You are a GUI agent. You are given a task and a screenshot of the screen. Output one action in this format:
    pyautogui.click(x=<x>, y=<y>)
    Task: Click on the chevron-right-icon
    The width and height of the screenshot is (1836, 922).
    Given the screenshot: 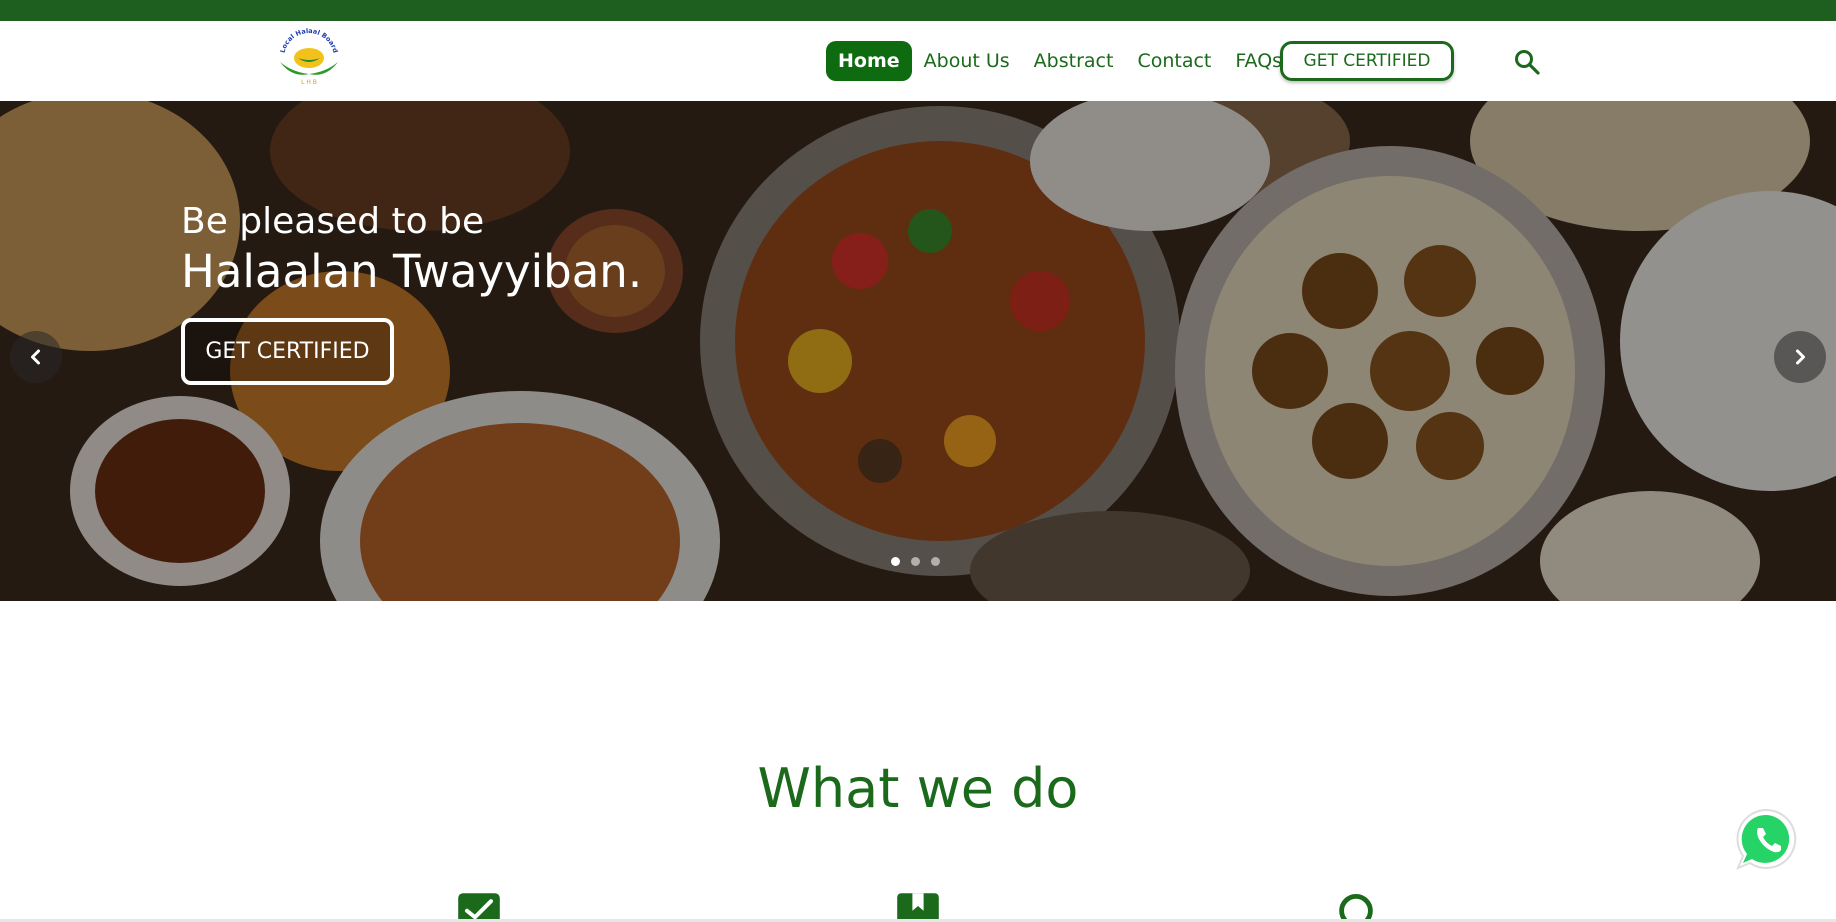 What is the action you would take?
    pyautogui.click(x=1800, y=357)
    